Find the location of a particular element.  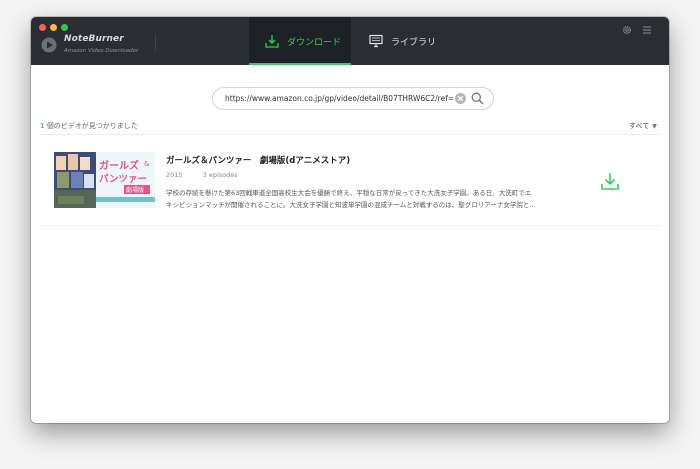

minimize-window-button is located at coordinates (53, 27).